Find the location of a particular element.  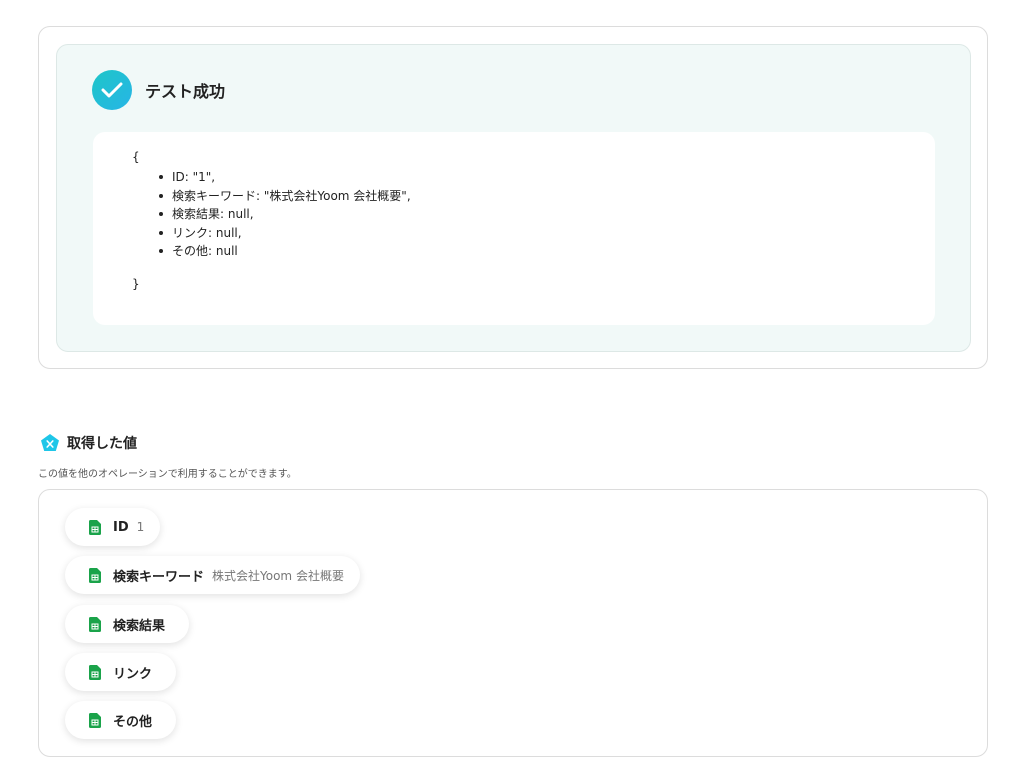

success-title: テスト成功 is located at coordinates (185, 91).